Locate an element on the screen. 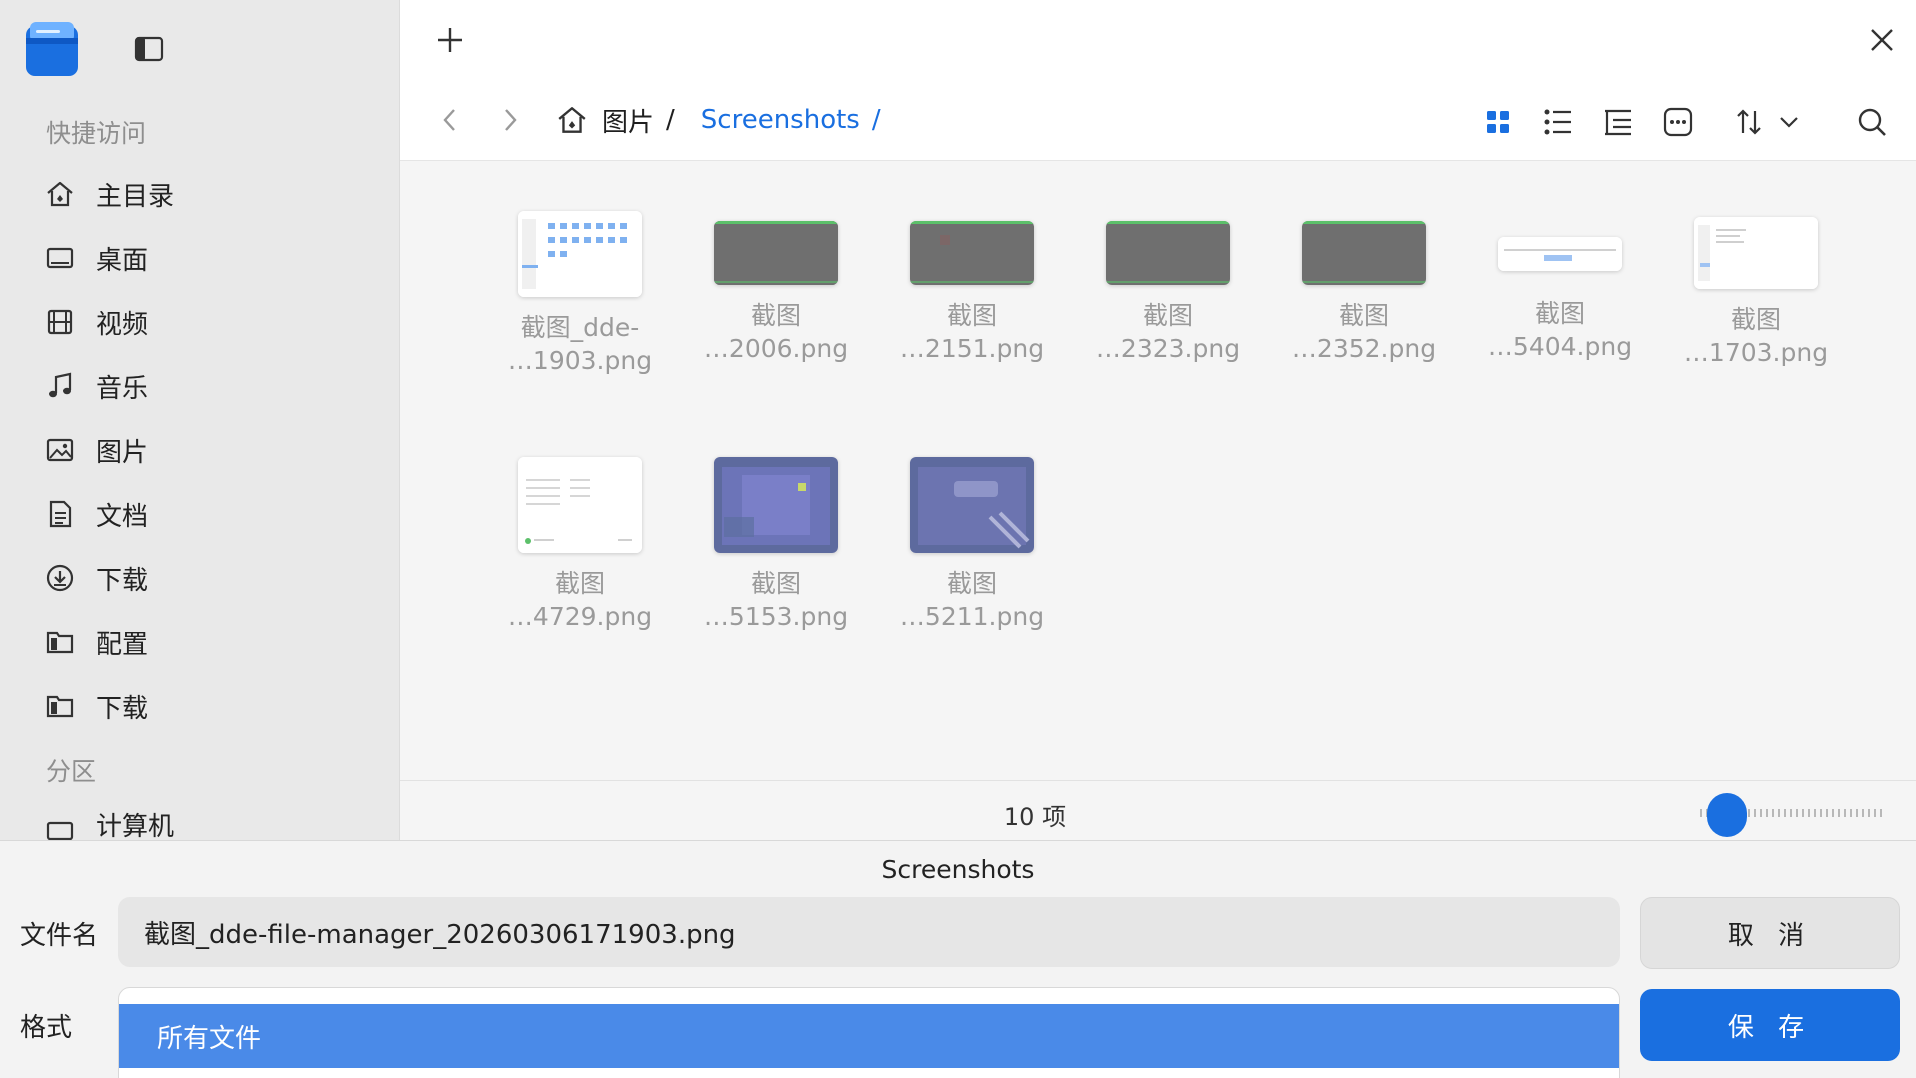 The height and width of the screenshot is (1078, 1916). search-icon is located at coordinates (1872, 122).